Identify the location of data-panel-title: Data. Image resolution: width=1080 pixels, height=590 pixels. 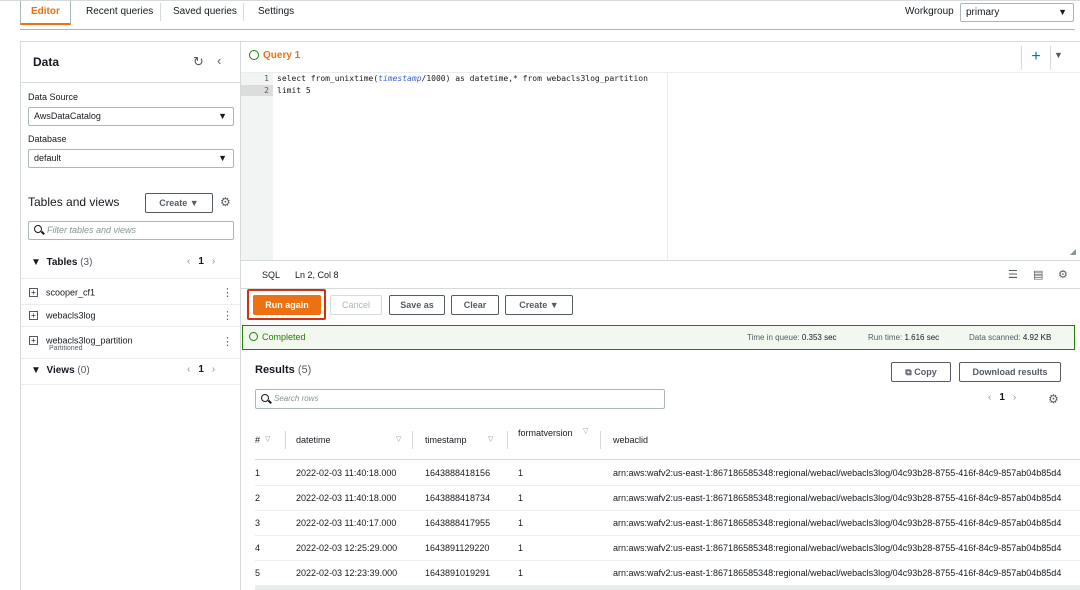
(46, 62).